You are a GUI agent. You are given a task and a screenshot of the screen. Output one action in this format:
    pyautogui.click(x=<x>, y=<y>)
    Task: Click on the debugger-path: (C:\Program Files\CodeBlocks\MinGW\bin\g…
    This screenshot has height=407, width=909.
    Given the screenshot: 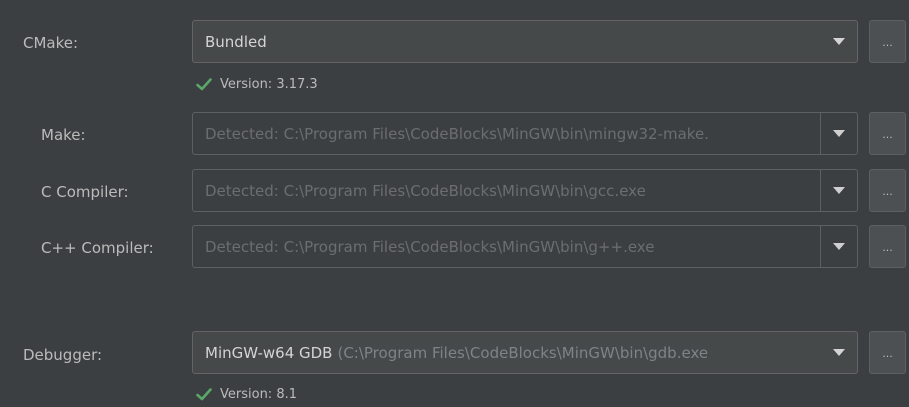 What is the action you would take?
    pyautogui.click(x=523, y=352)
    